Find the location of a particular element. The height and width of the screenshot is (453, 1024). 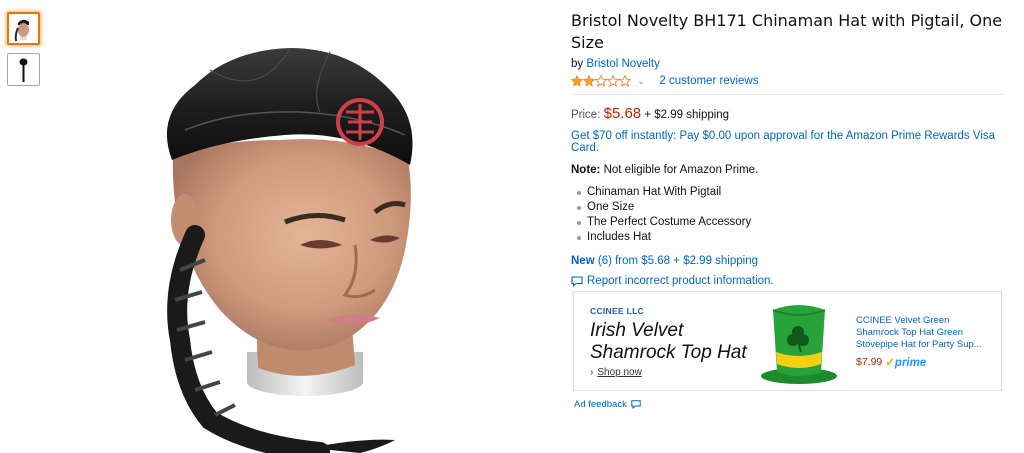

price-row: Price: $5.68 + $2.99 shipping is located at coordinates (787, 113).